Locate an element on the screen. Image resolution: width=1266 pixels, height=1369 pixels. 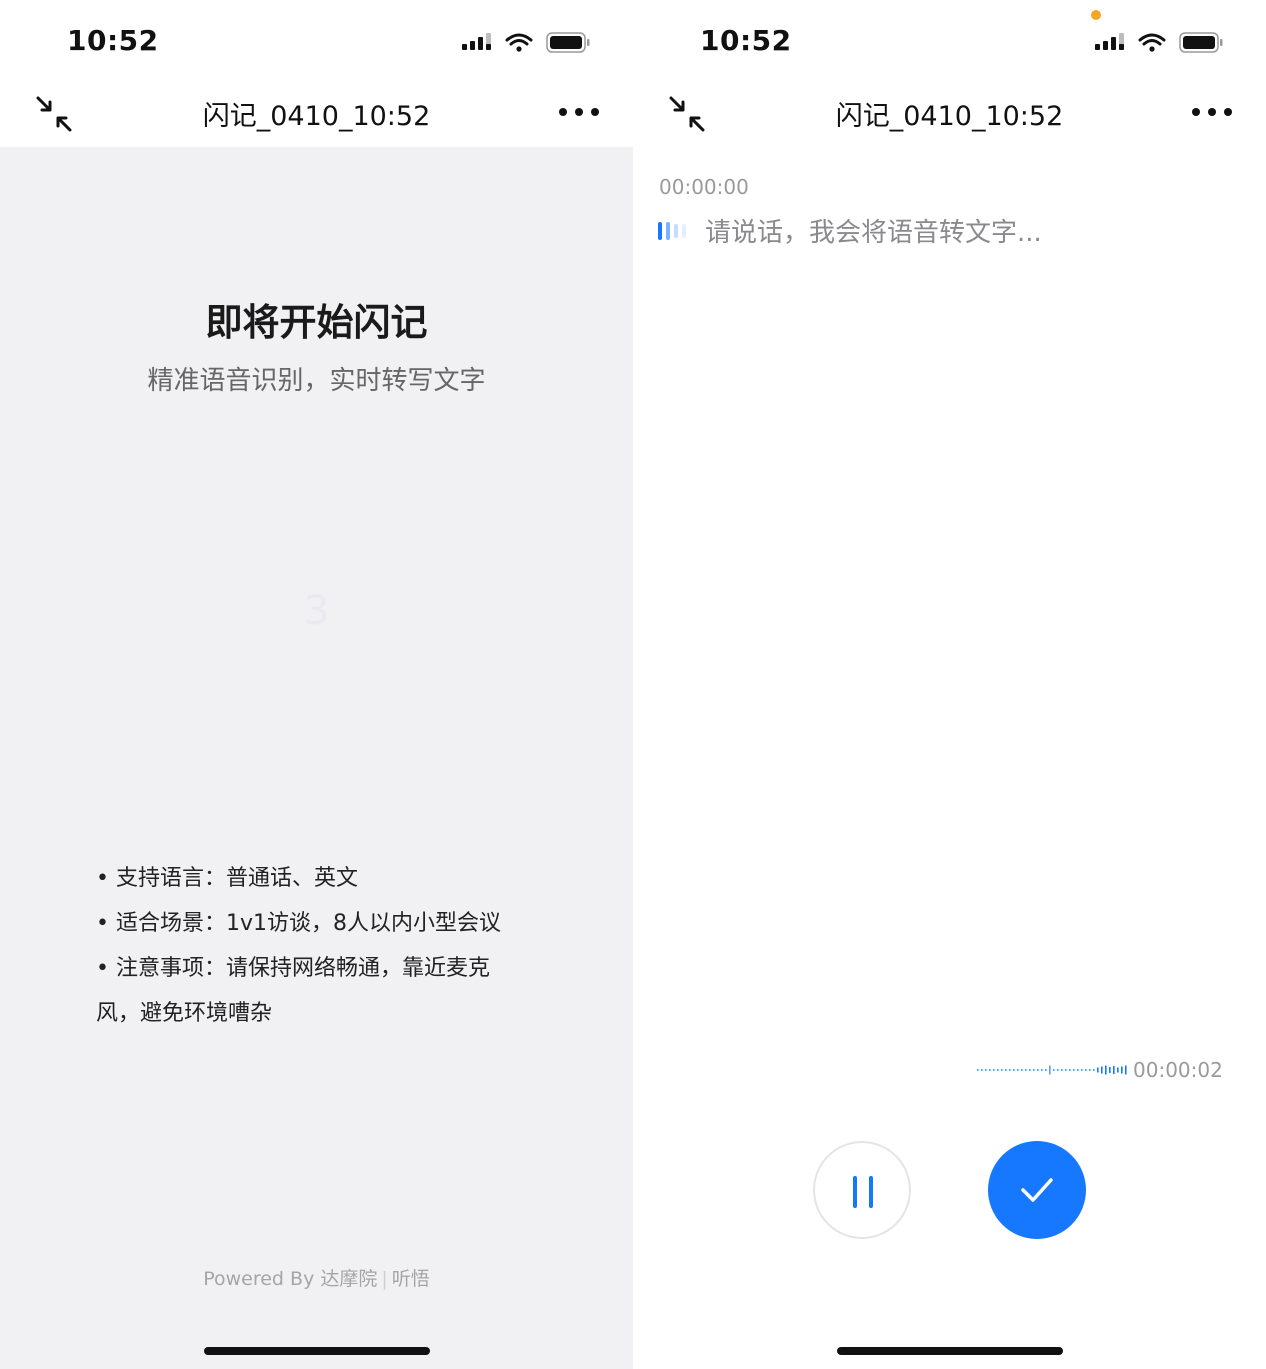
pause-icon is located at coordinates (863, 1192).